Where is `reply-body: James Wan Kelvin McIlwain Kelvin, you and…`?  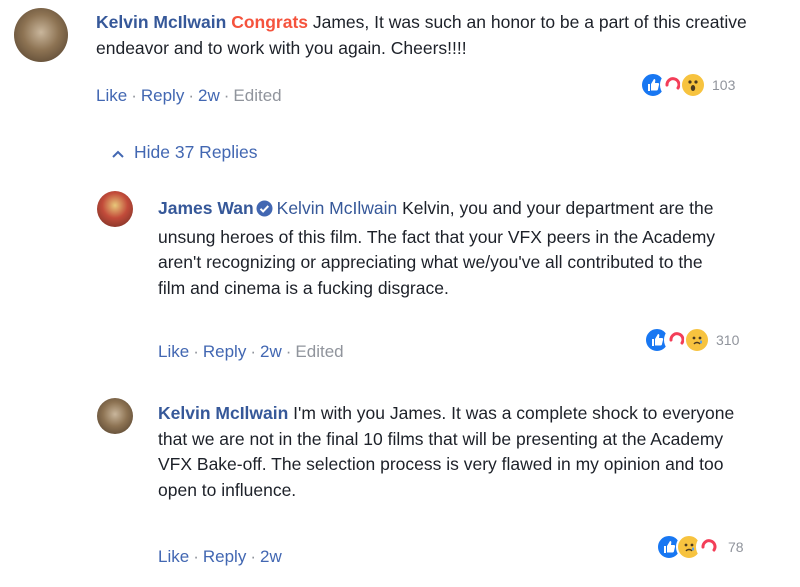 reply-body: James Wan Kelvin McIlwain Kelvin, you and… is located at coordinates (443, 248).